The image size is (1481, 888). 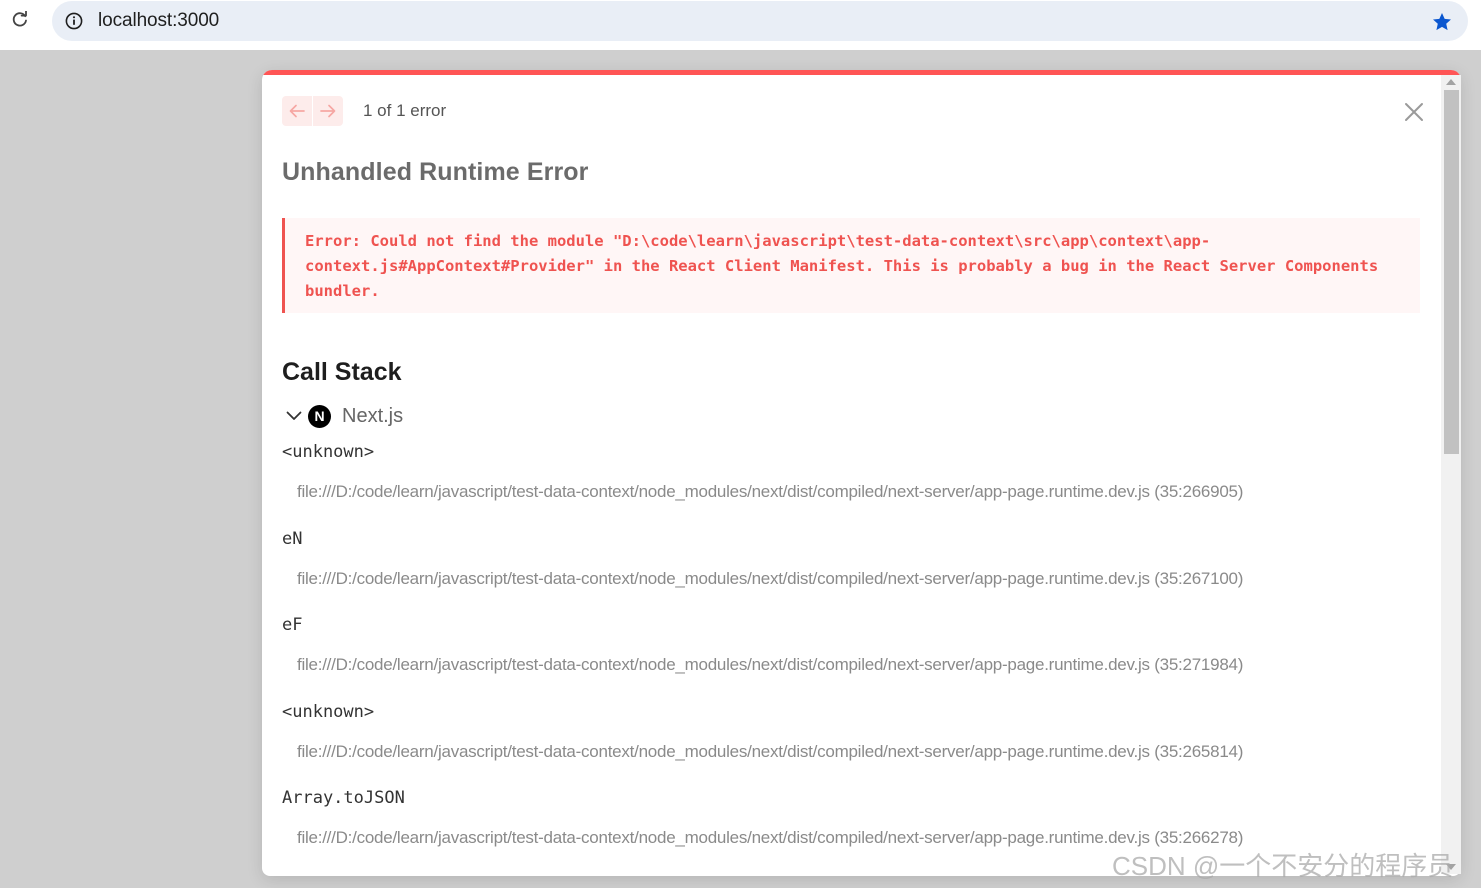 What do you see at coordinates (158, 21) in the screenshot?
I see `url-text: localhost:3000` at bounding box center [158, 21].